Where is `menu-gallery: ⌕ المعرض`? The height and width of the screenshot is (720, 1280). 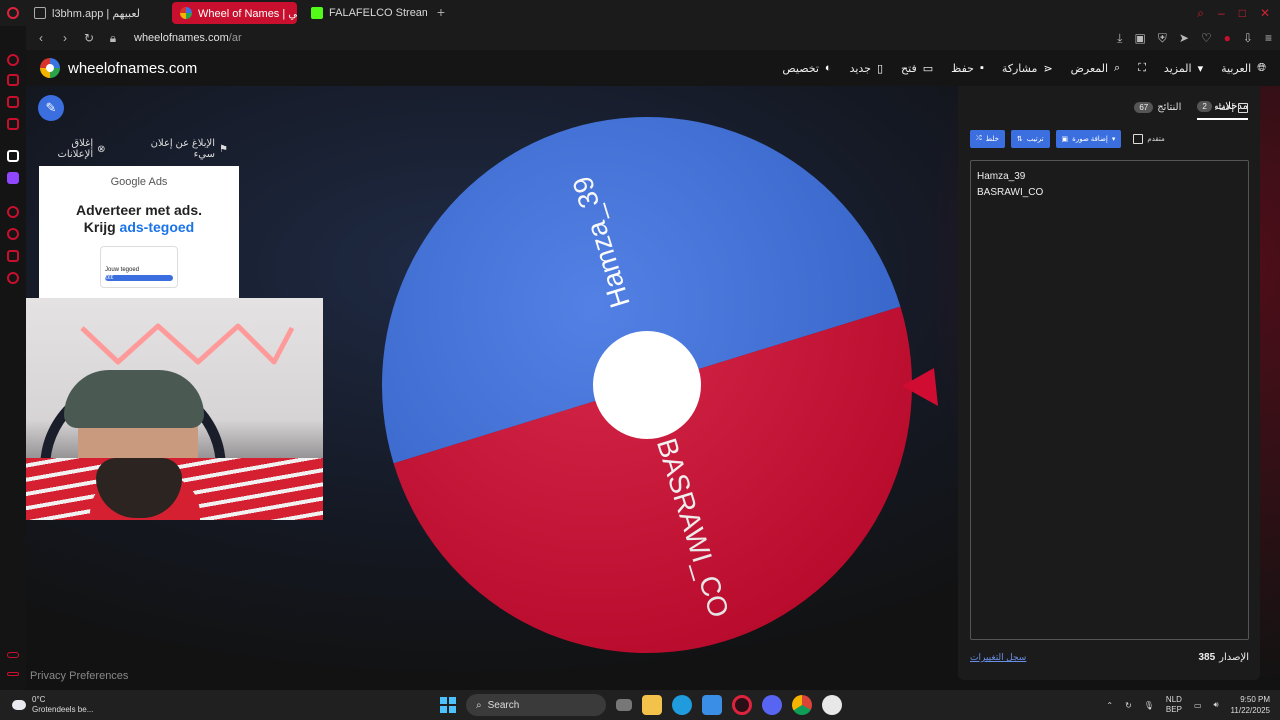 menu-gallery: ⌕ المعرض is located at coordinates (1096, 68).